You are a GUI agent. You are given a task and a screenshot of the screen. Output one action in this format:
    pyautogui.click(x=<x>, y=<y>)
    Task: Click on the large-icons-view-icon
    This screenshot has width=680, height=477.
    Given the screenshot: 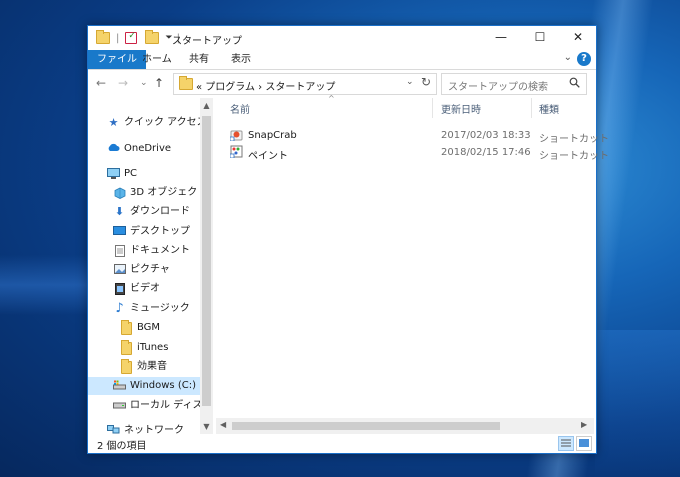 What is the action you would take?
    pyautogui.click(x=584, y=443)
    